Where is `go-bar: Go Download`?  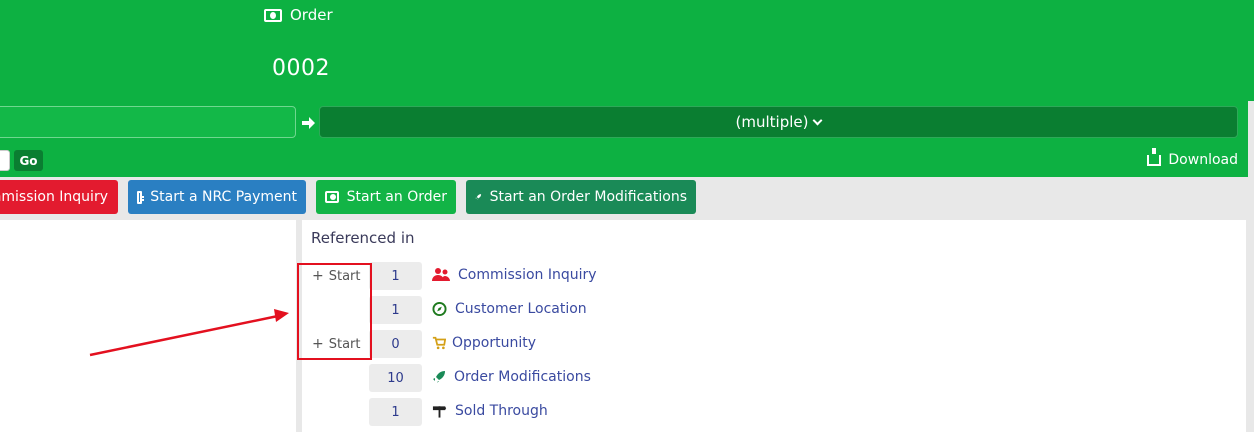
go-bar: Go Download is located at coordinates (624, 160).